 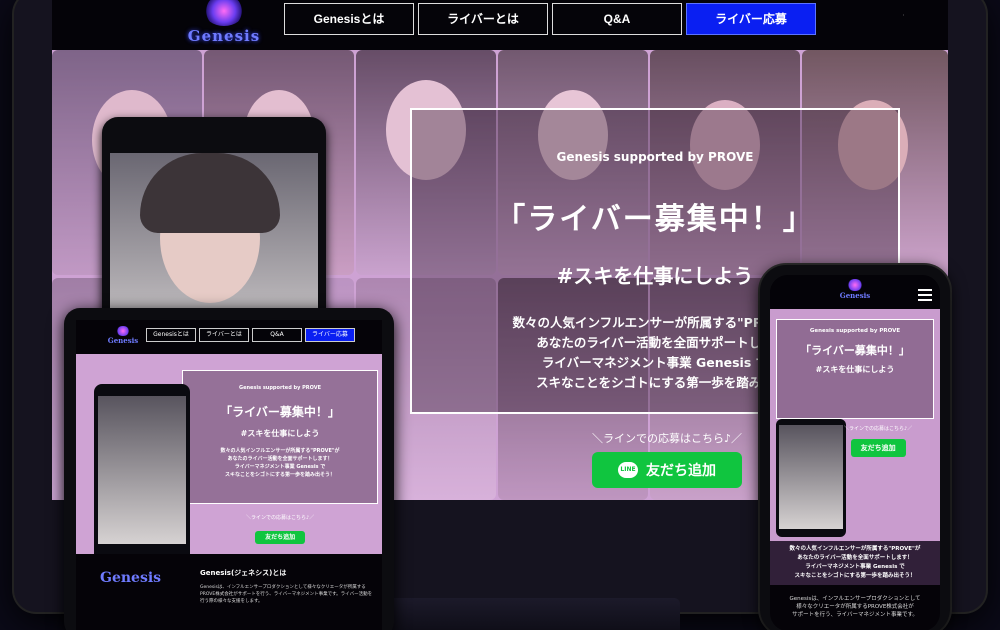 What do you see at coordinates (123, 340) in the screenshot?
I see `tablet-logo-text: Genesis` at bounding box center [123, 340].